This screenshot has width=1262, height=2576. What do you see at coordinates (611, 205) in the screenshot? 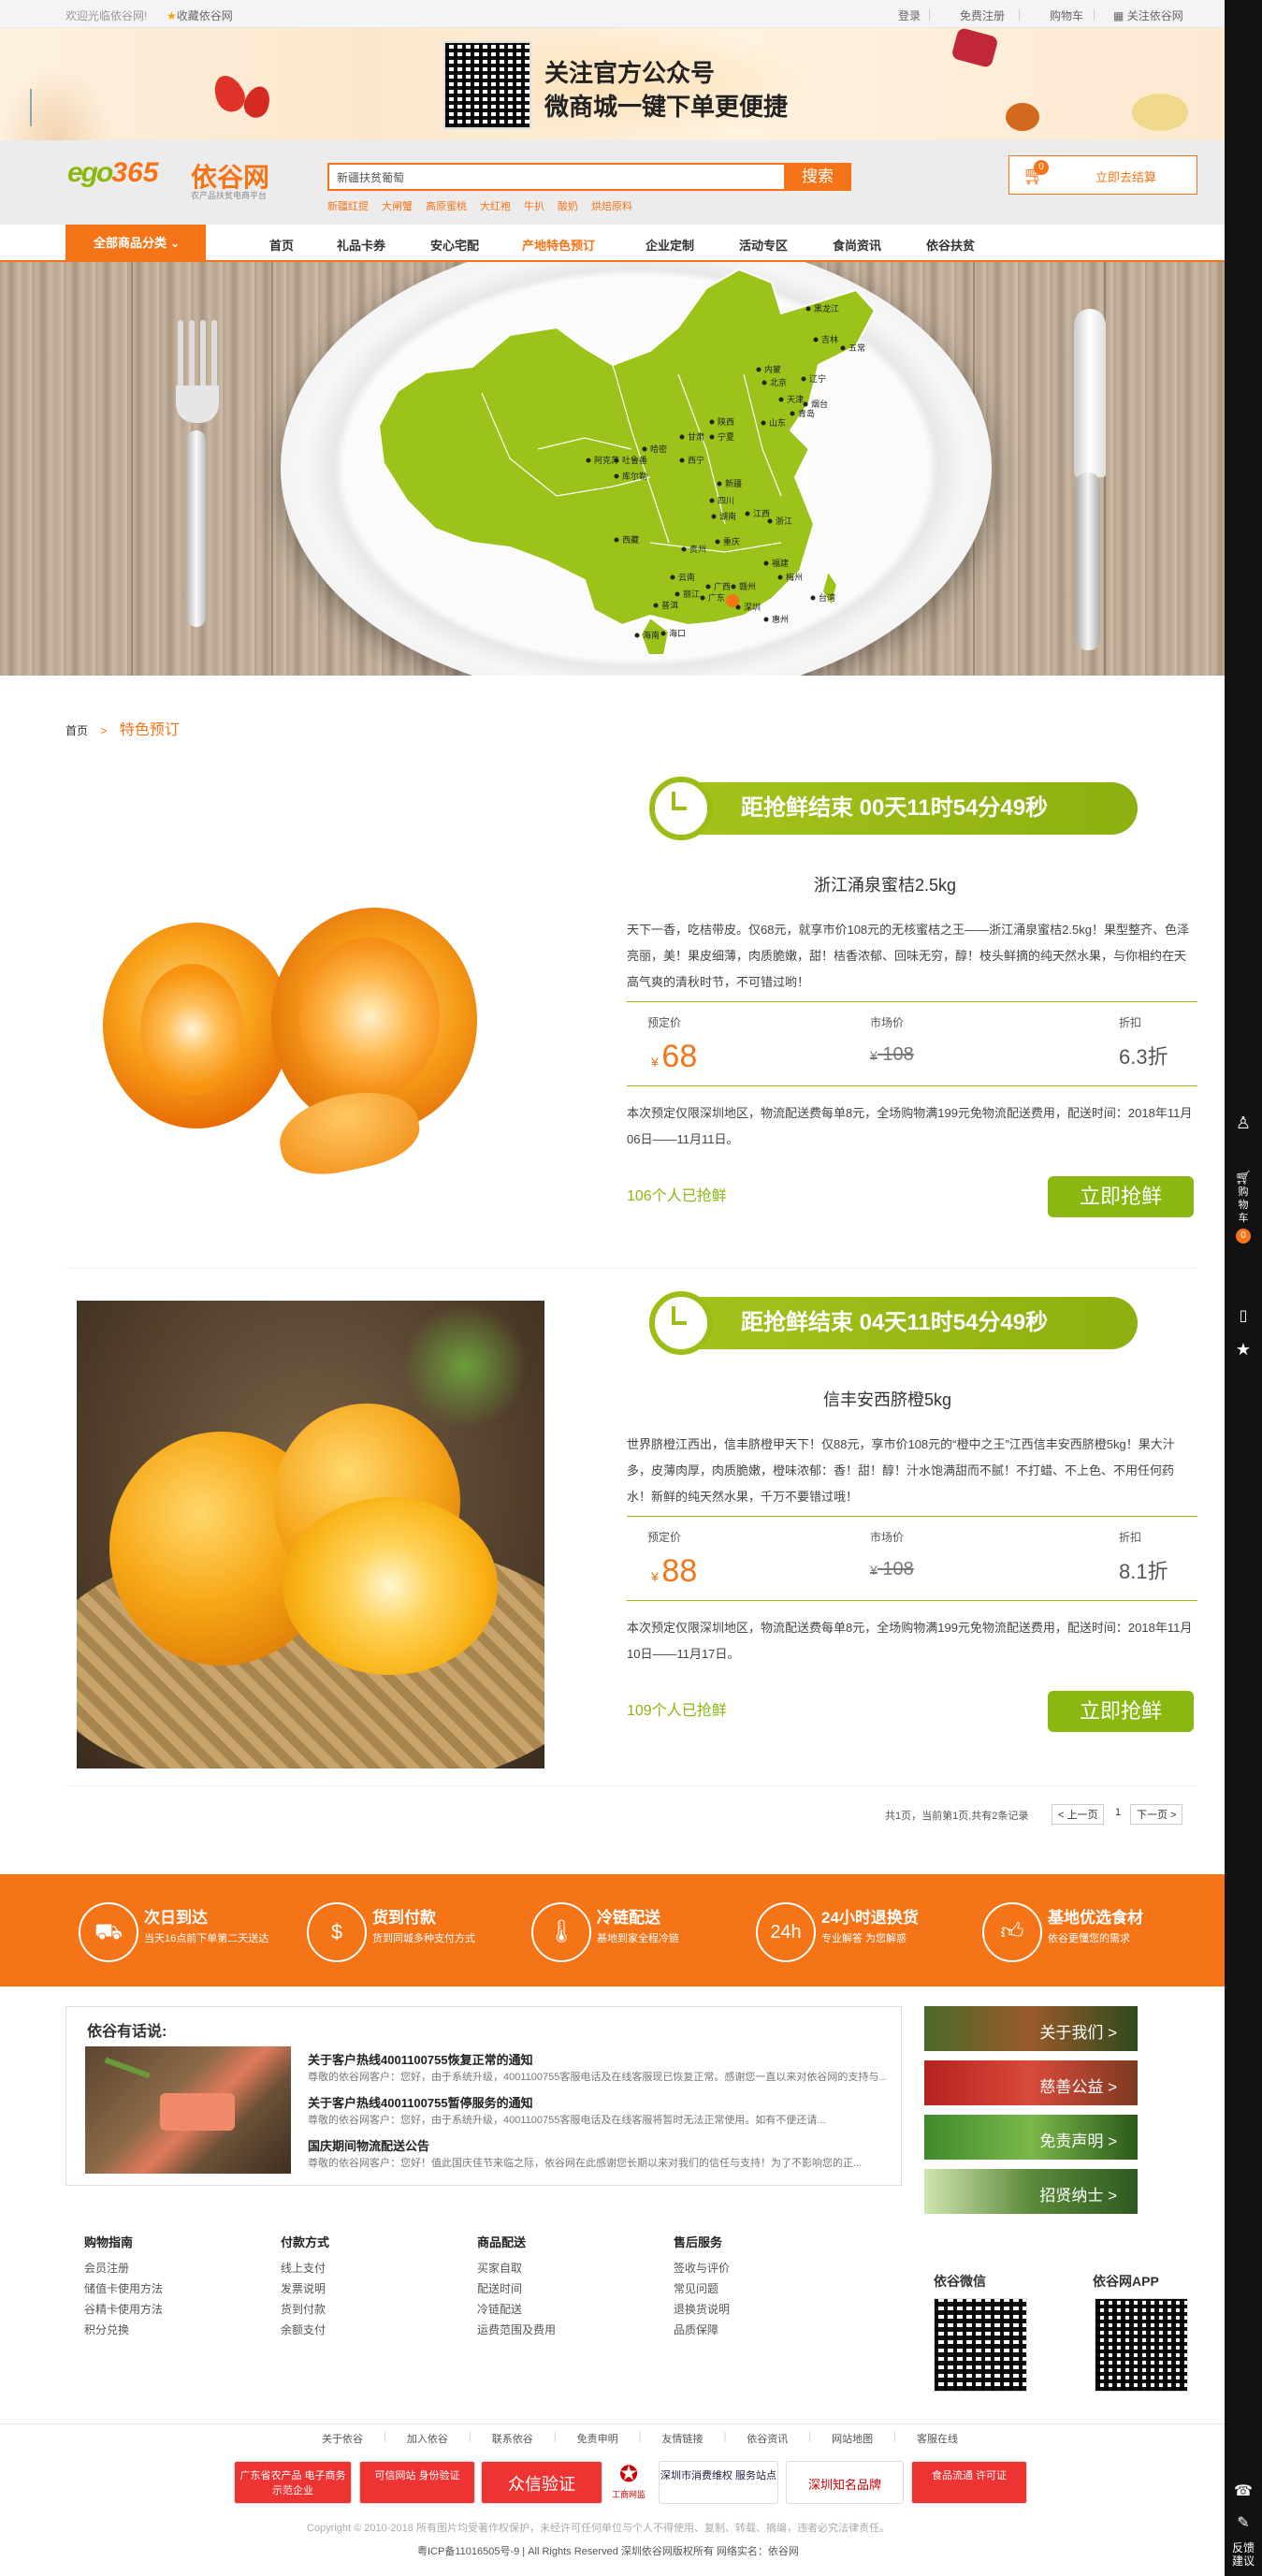
I see `hot-keyword: 烘焙原料` at bounding box center [611, 205].